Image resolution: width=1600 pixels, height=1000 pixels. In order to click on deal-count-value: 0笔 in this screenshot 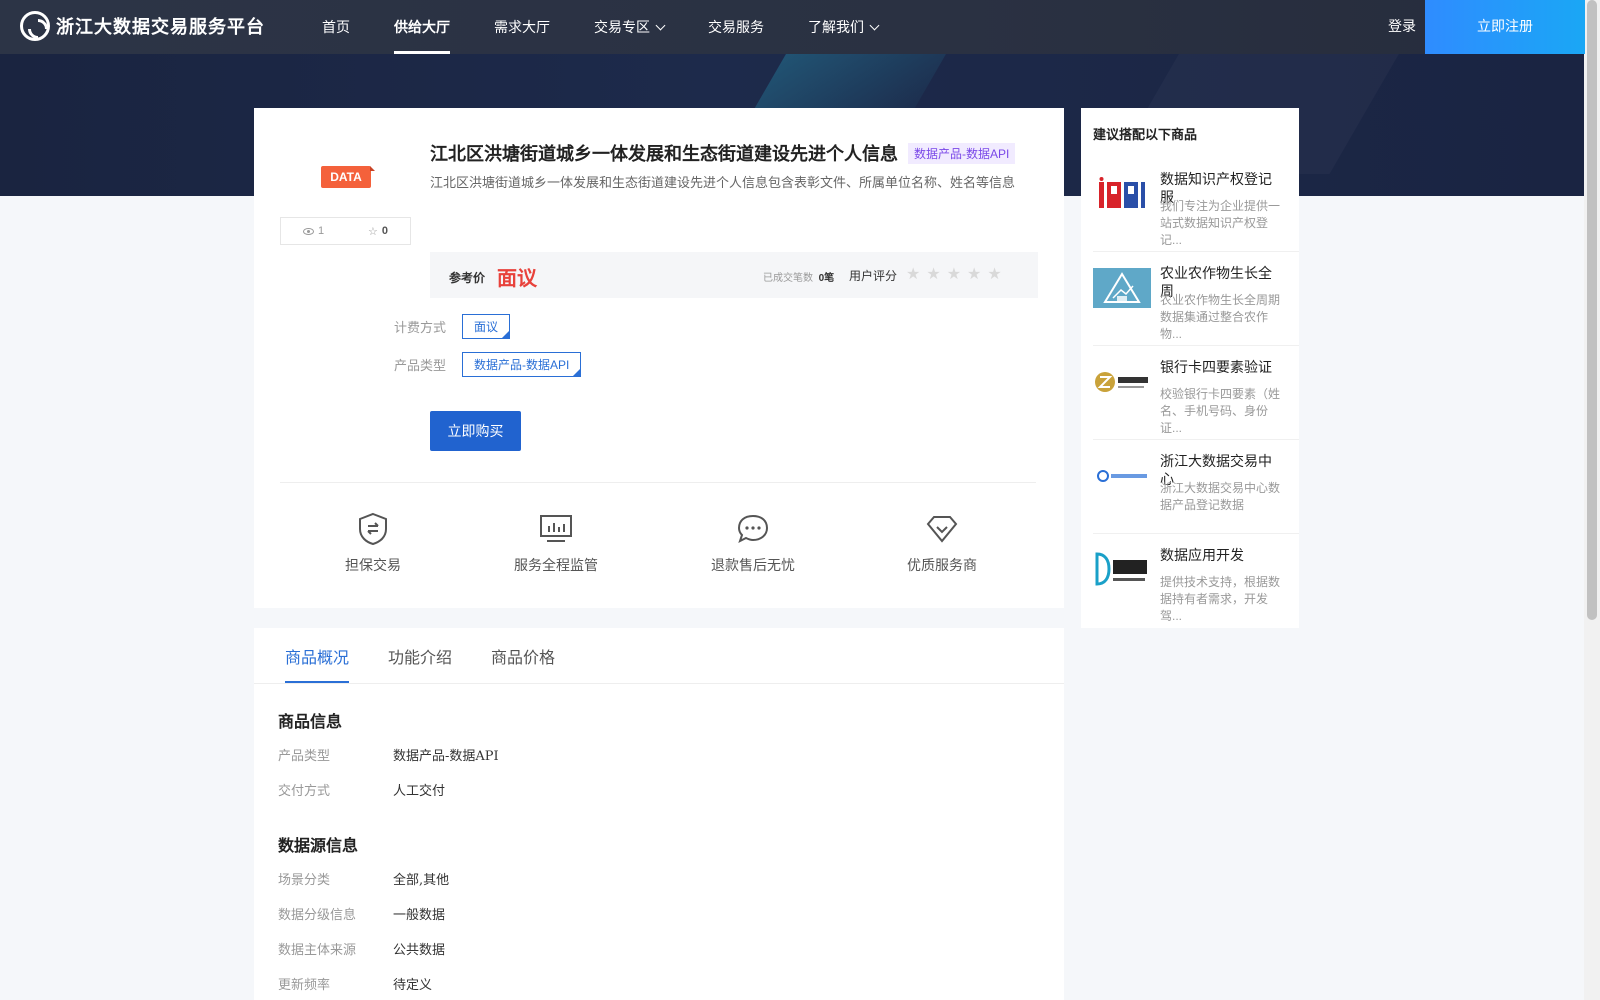, I will do `click(826, 278)`.